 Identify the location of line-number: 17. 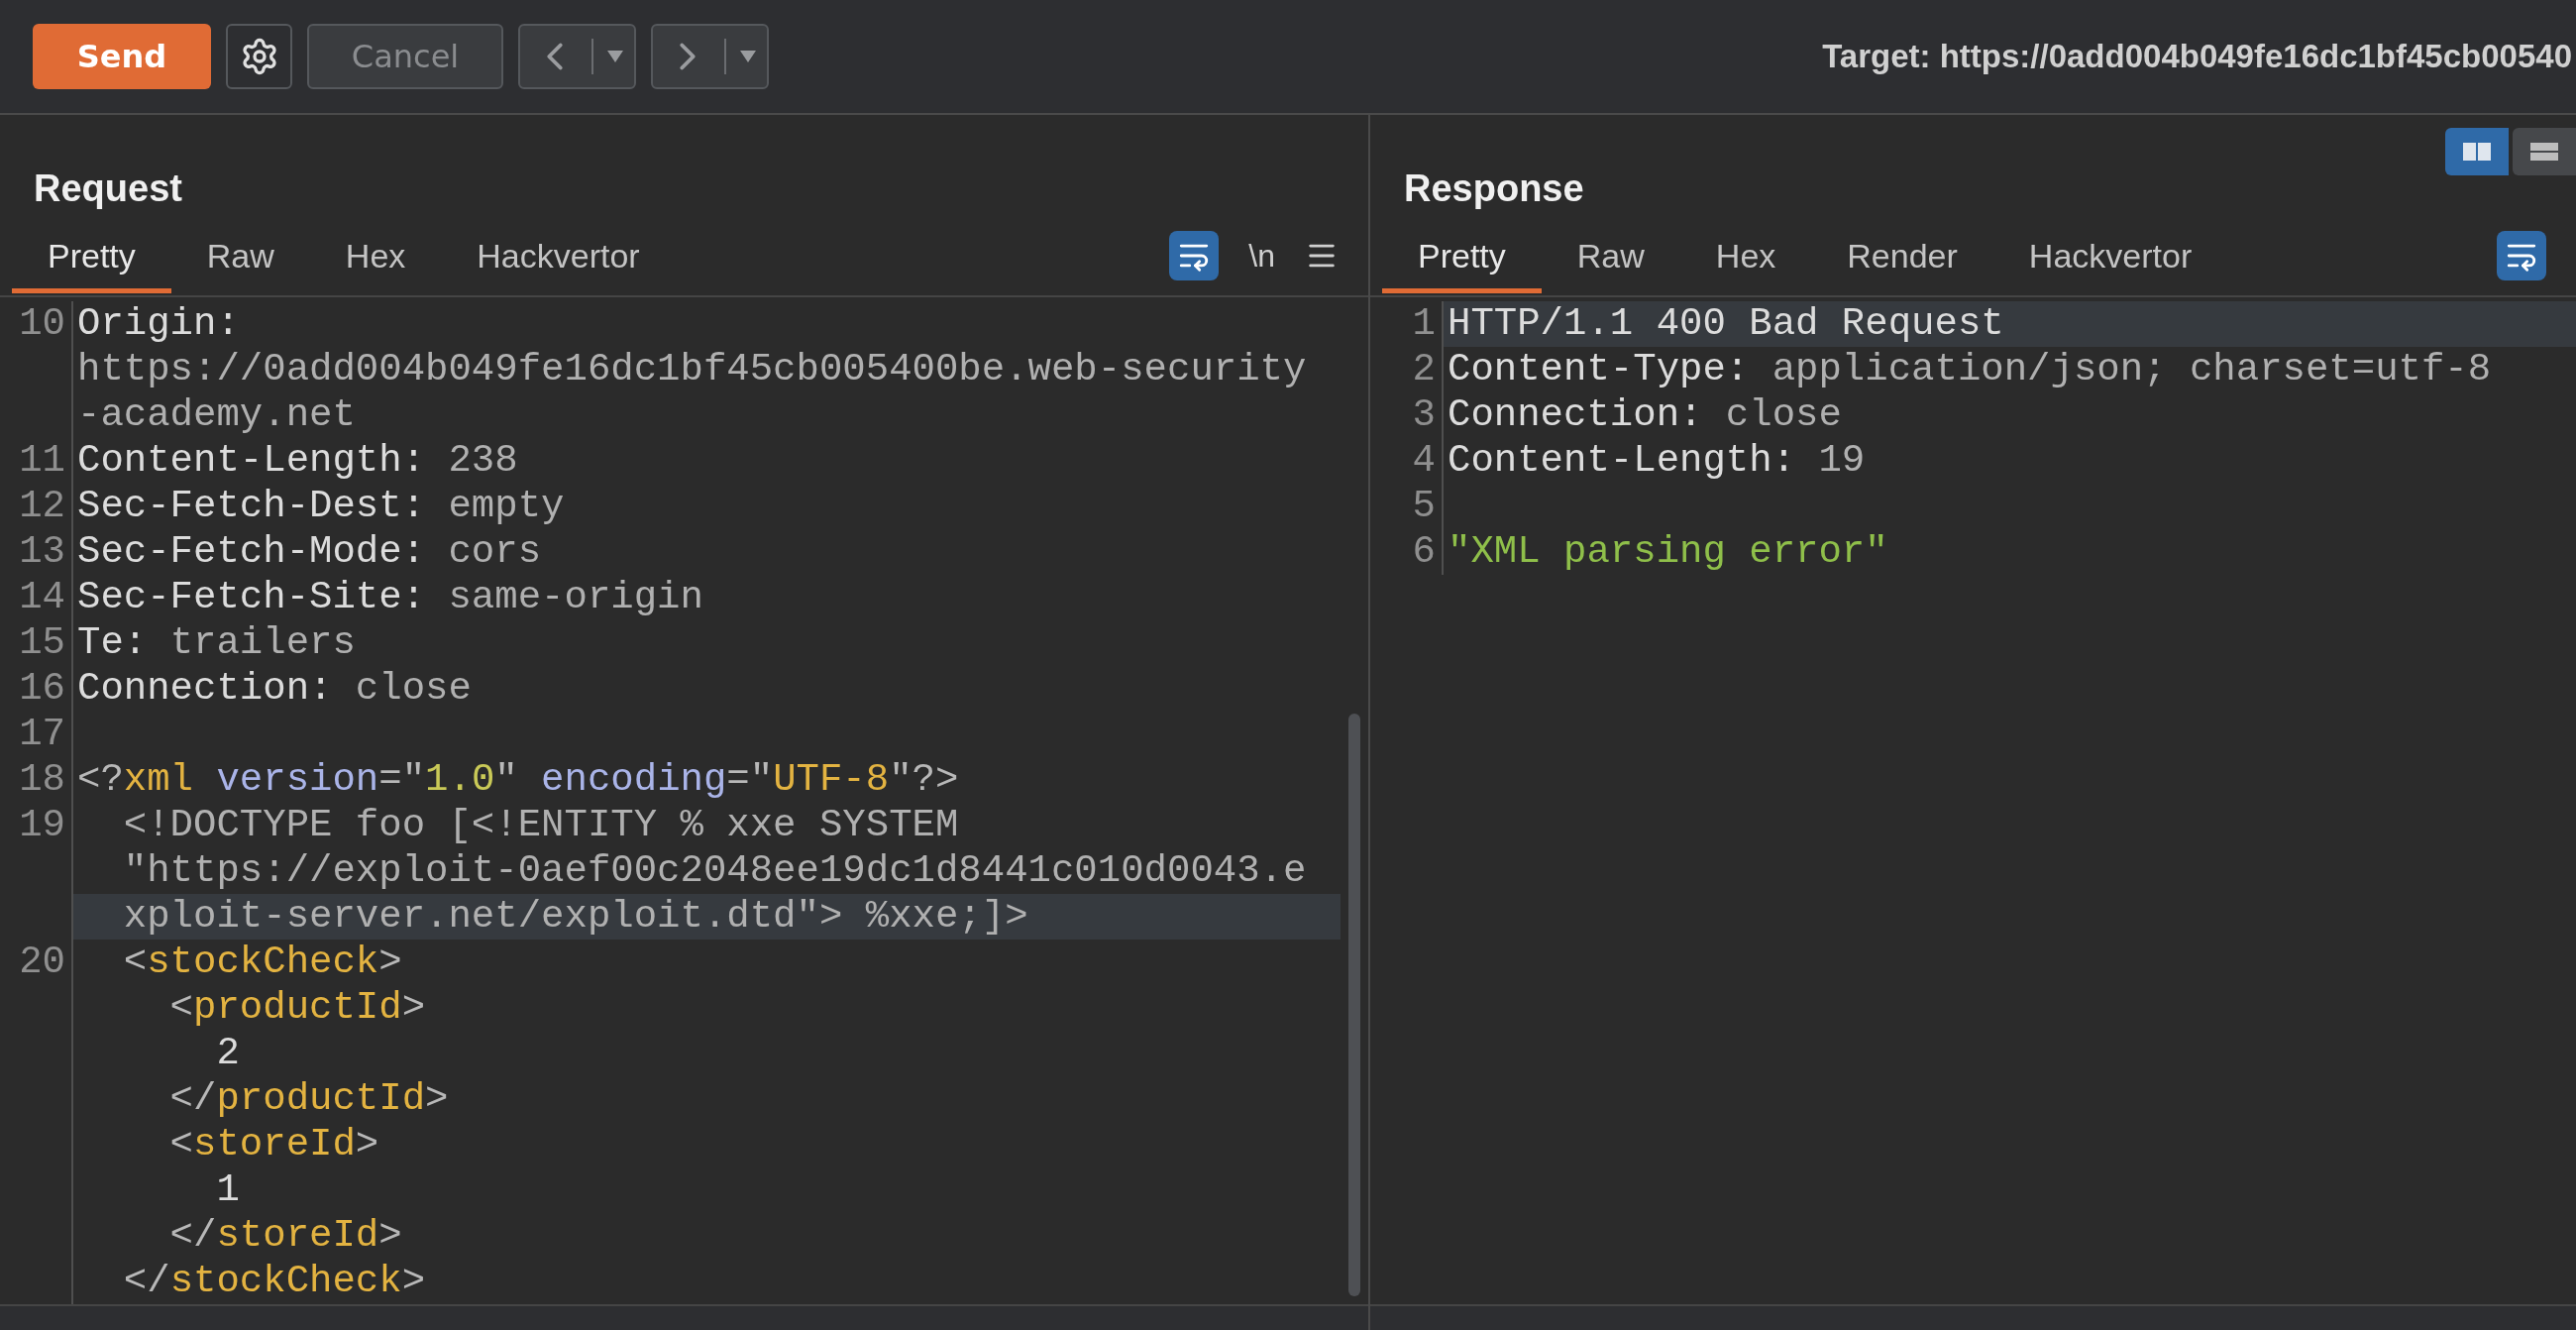
(36, 734).